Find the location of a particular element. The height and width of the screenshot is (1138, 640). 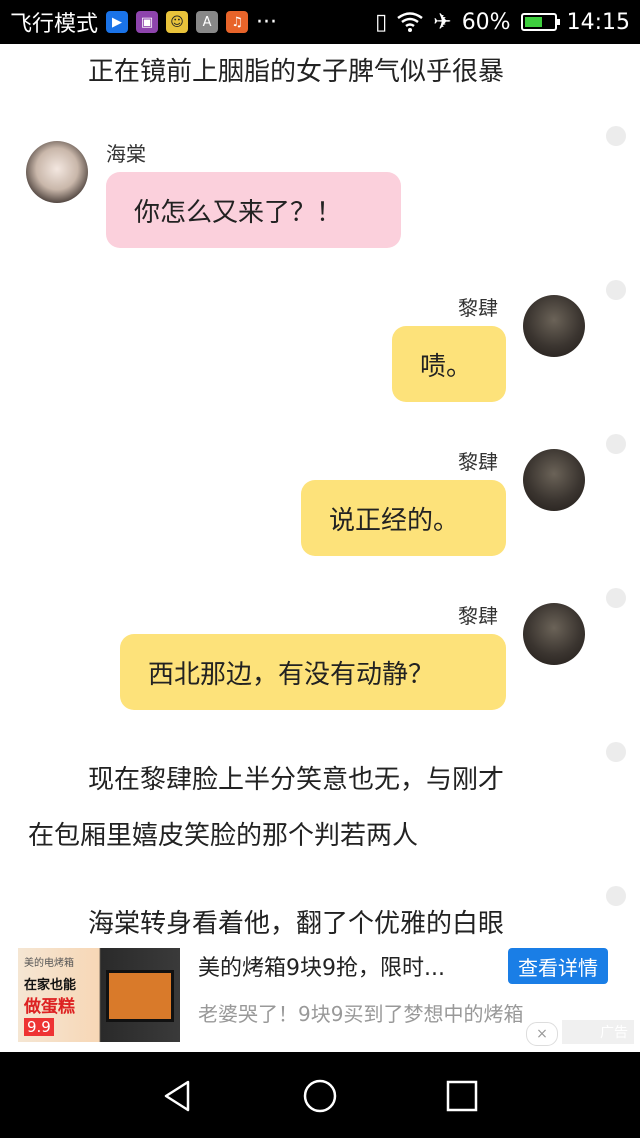

ad-image-headline: 做蛋糕 is located at coordinates (49, 1007).